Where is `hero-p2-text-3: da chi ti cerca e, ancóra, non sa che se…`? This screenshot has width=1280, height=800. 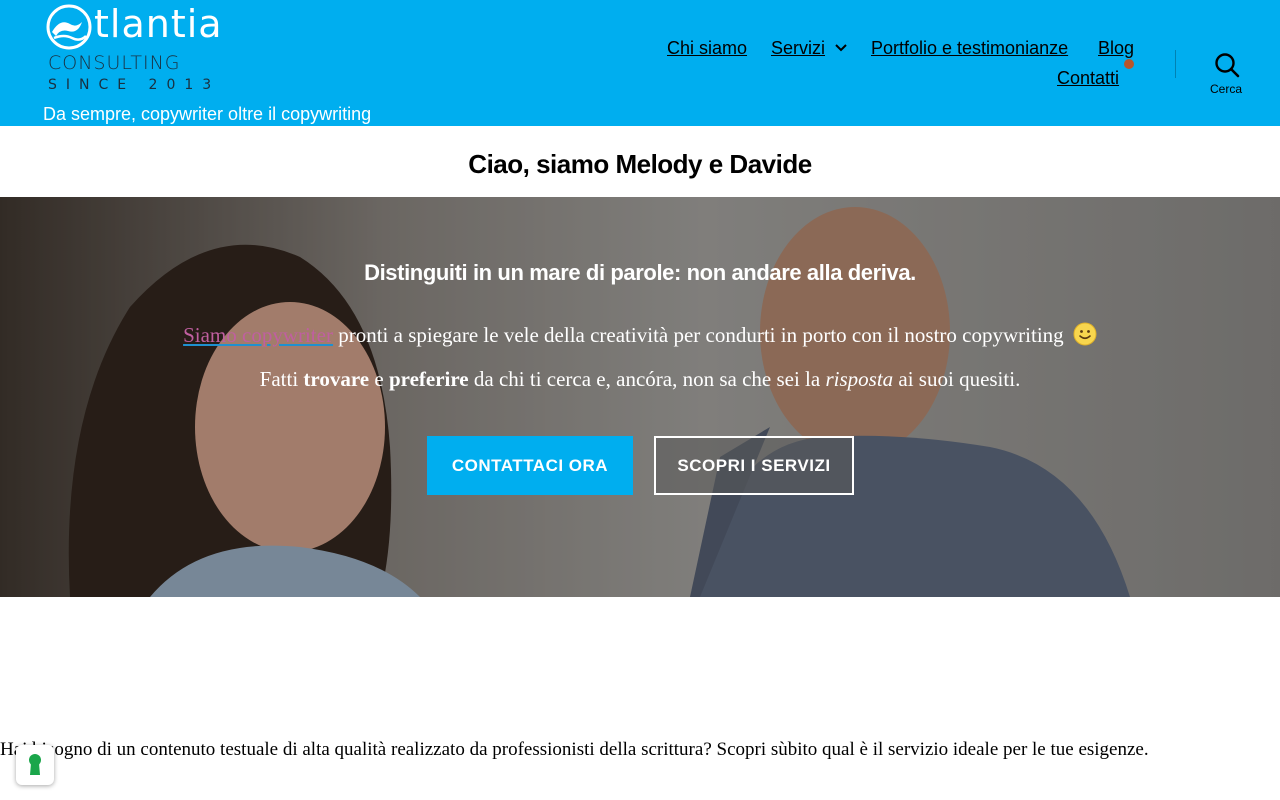
hero-p2-text-3: da chi ti cerca e, ancóra, non sa che se… is located at coordinates (647, 379).